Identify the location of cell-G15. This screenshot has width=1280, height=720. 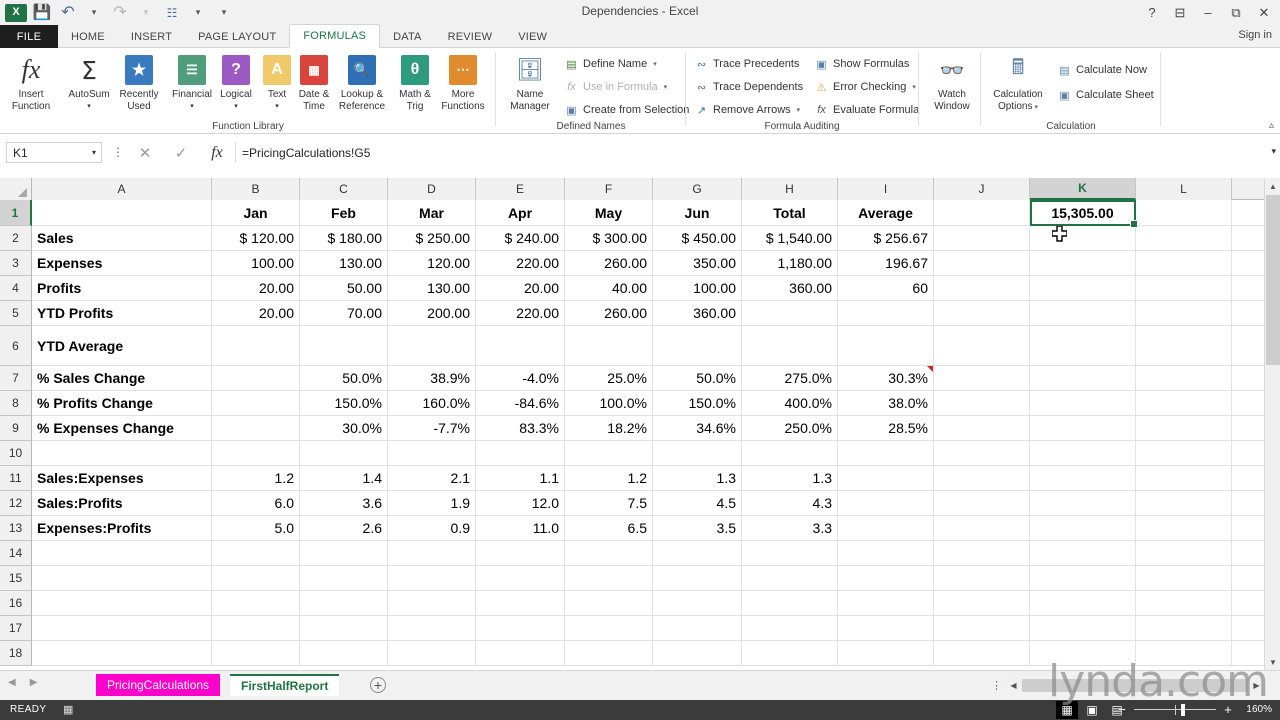
(697, 578).